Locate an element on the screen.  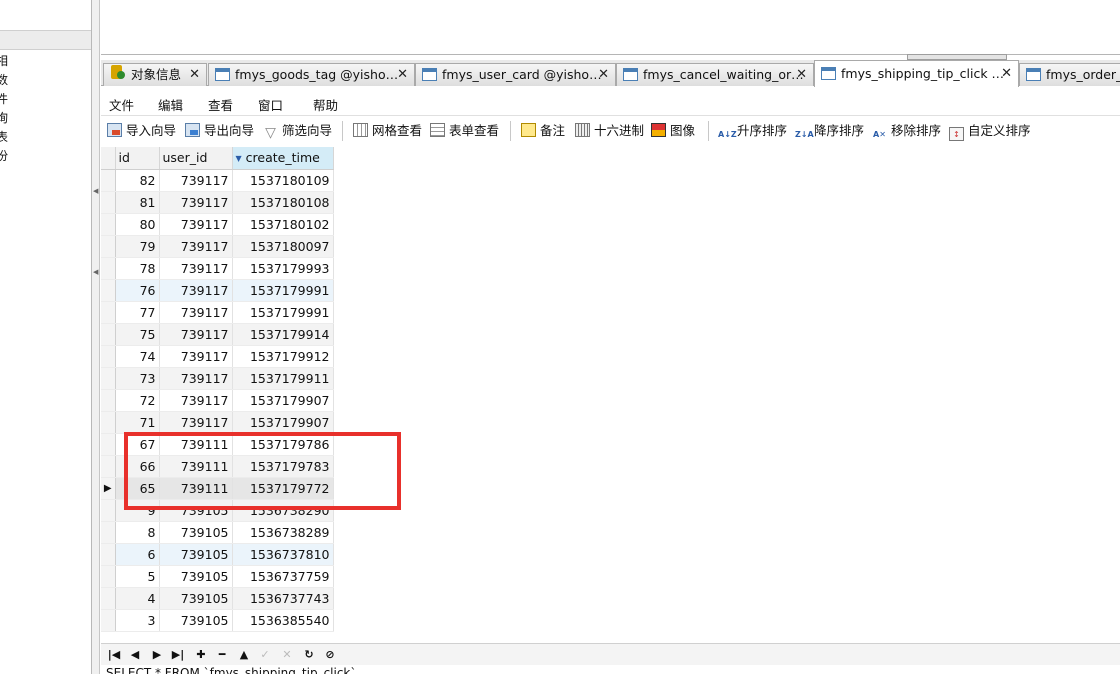
column-header-id: id is located at coordinates (137, 158).